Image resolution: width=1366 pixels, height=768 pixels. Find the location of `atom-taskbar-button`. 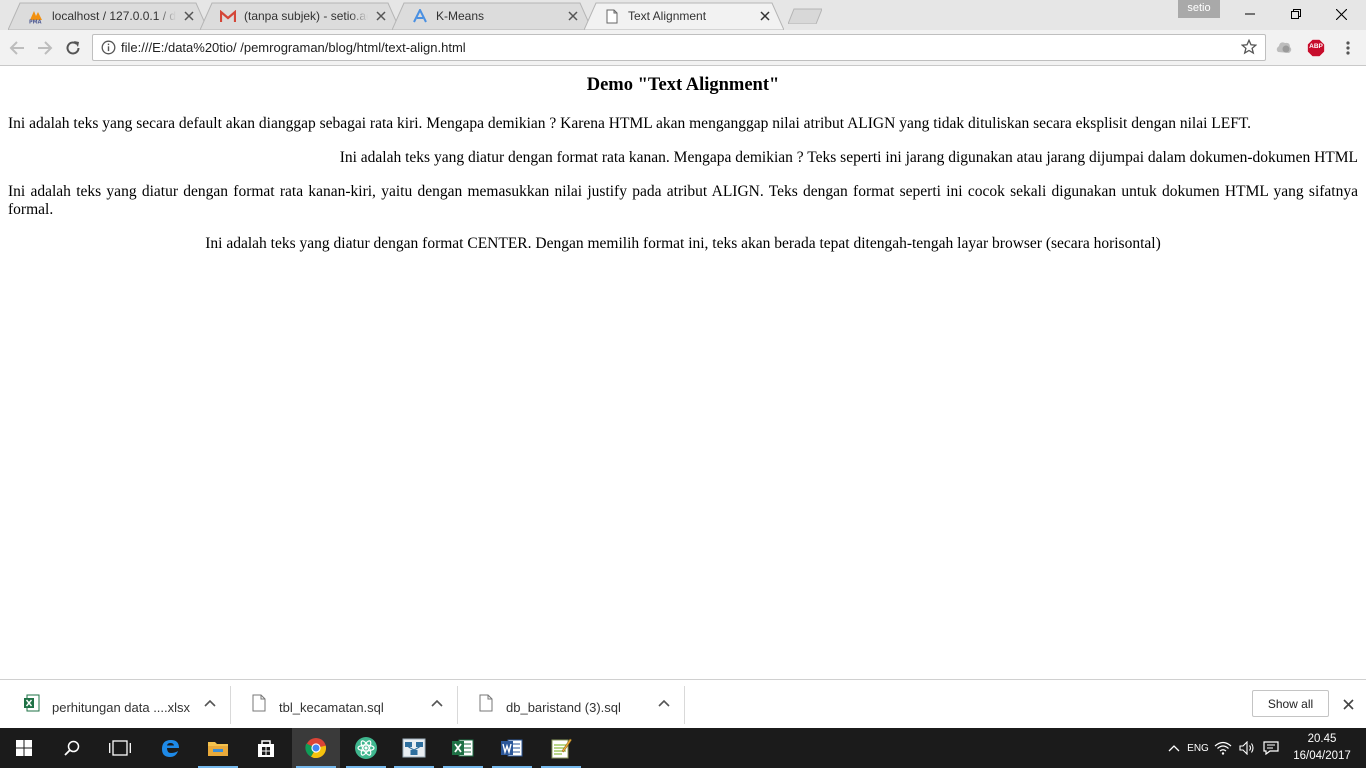

atom-taskbar-button is located at coordinates (366, 748).